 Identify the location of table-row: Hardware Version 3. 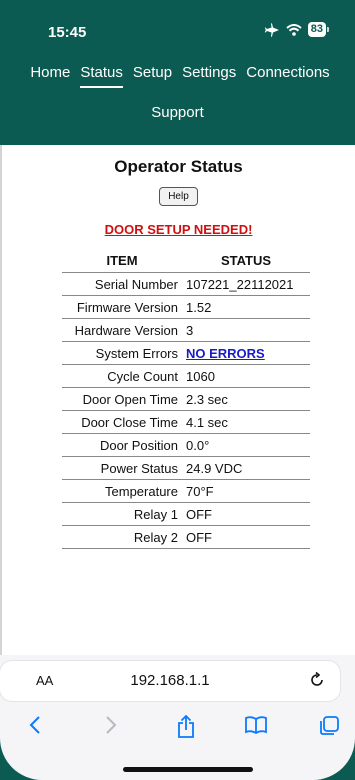
(186, 330).